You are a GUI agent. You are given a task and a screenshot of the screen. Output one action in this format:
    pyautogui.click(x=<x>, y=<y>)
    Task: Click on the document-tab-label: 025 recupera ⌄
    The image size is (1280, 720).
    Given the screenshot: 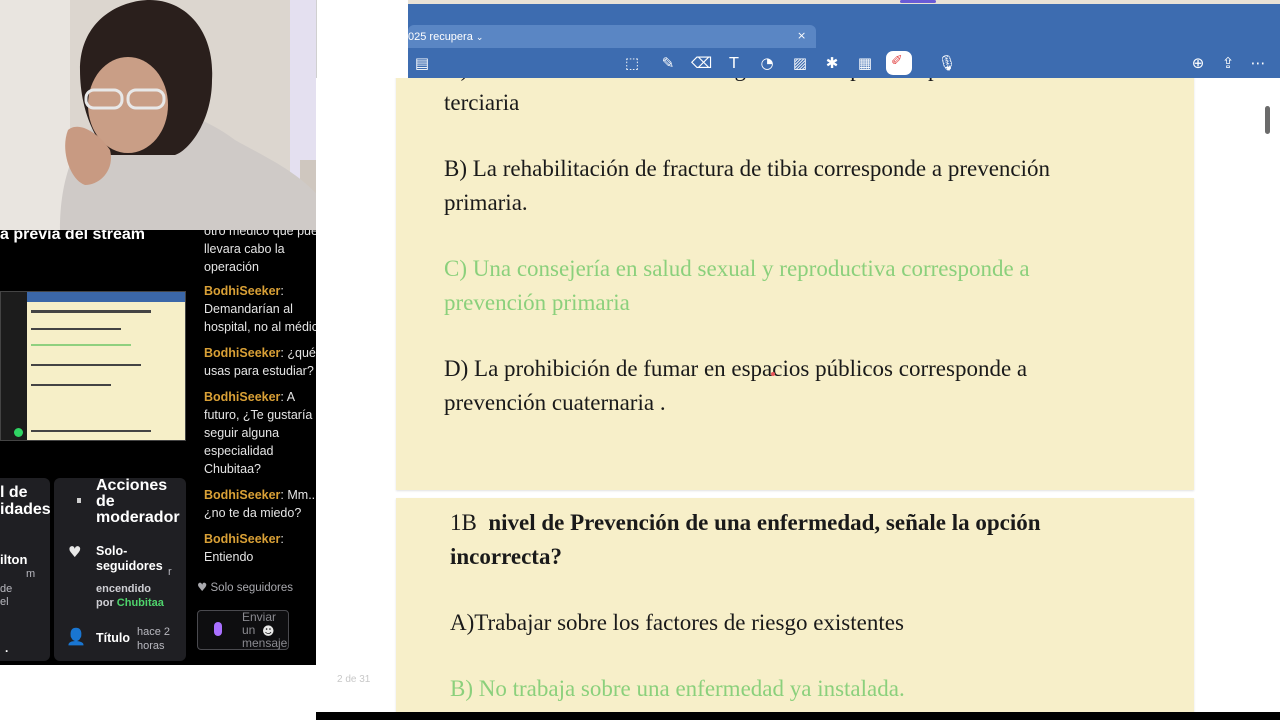 What is the action you would take?
    pyautogui.click(x=445, y=37)
    